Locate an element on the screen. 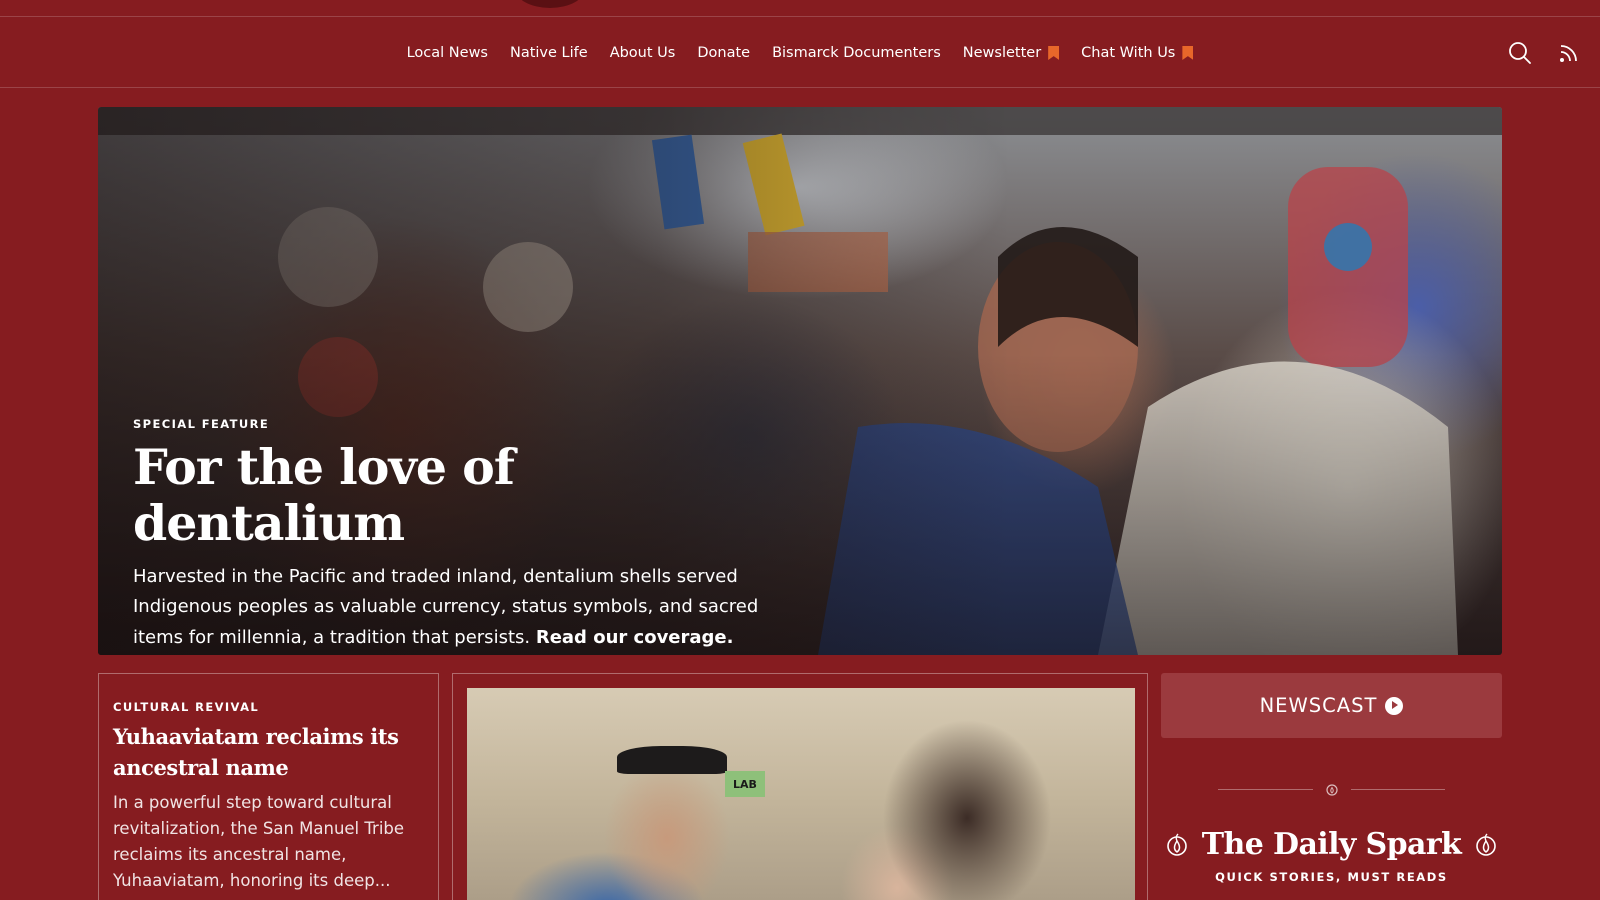  daily-spark-title: The Daily Spark is located at coordinates (1332, 844).